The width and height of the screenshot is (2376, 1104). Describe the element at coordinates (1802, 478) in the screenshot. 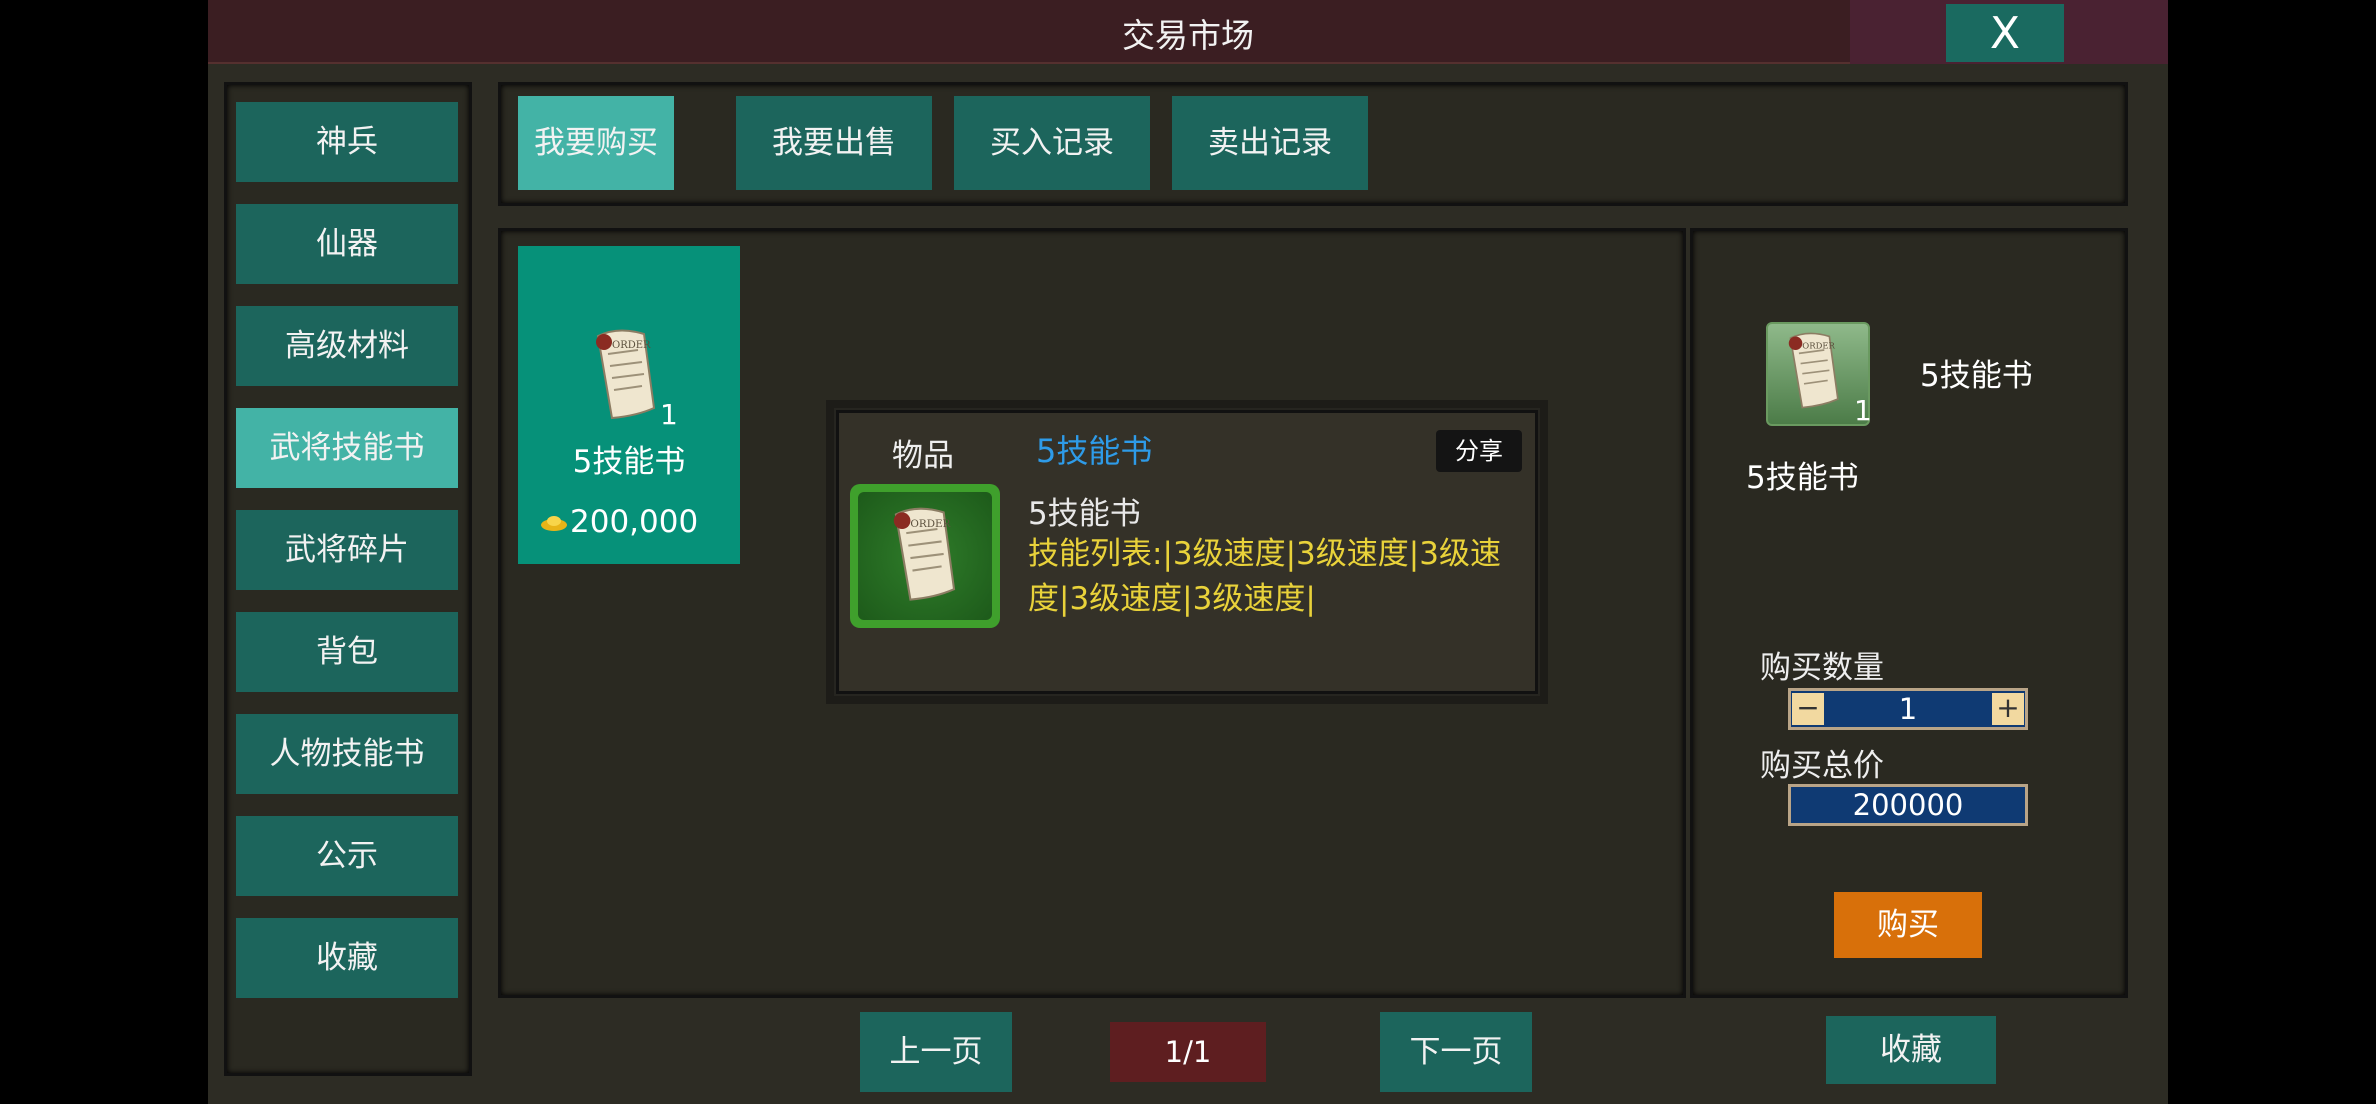

I see `detail-item-subname: 5技能书` at that location.